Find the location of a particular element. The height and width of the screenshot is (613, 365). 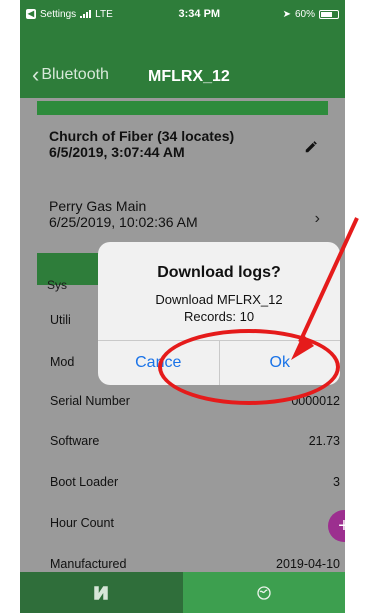

info-value: 3 is located at coordinates (336, 482).